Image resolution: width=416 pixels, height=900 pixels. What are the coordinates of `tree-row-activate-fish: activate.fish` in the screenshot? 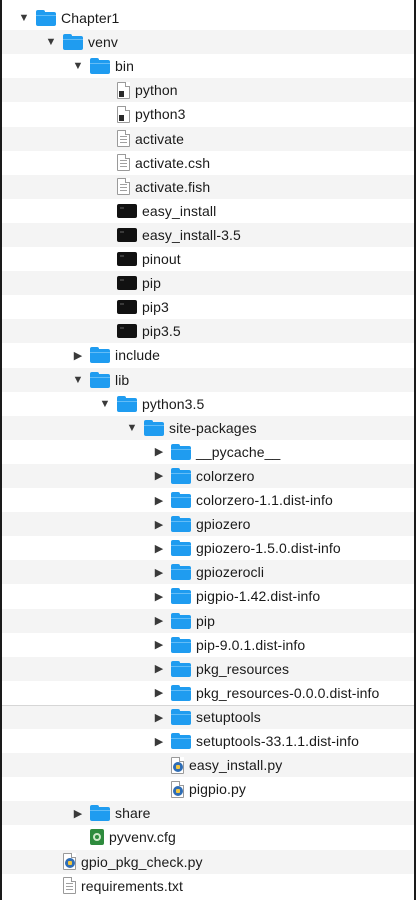 It's located at (208, 186).